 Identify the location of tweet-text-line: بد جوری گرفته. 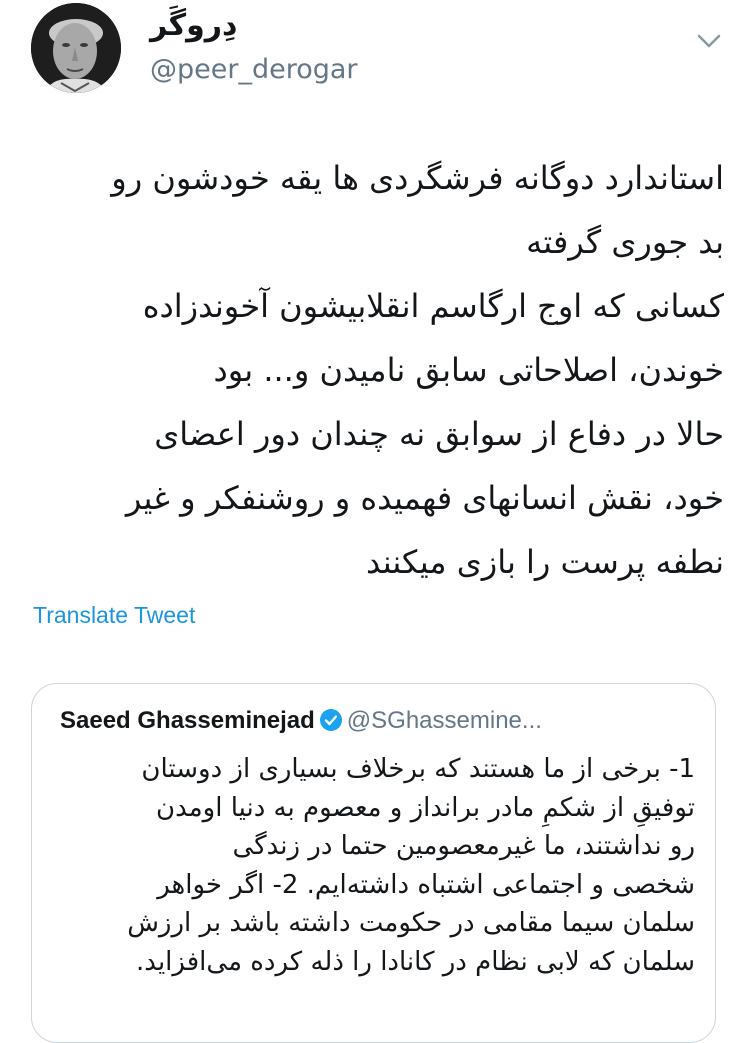
(625, 242).